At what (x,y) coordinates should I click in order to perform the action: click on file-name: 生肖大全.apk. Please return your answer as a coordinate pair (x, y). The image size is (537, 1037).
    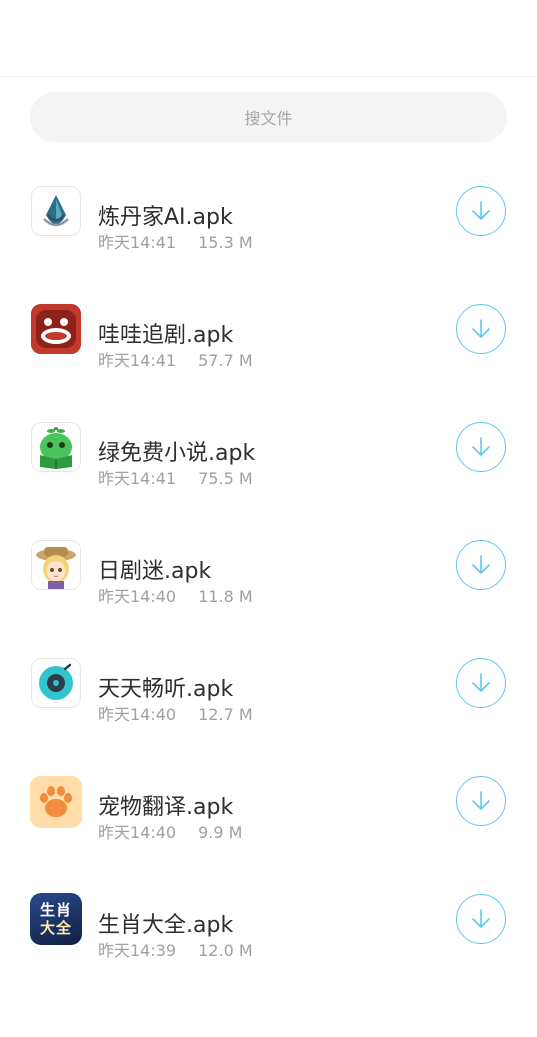
    Looking at the image, I should click on (166, 925).